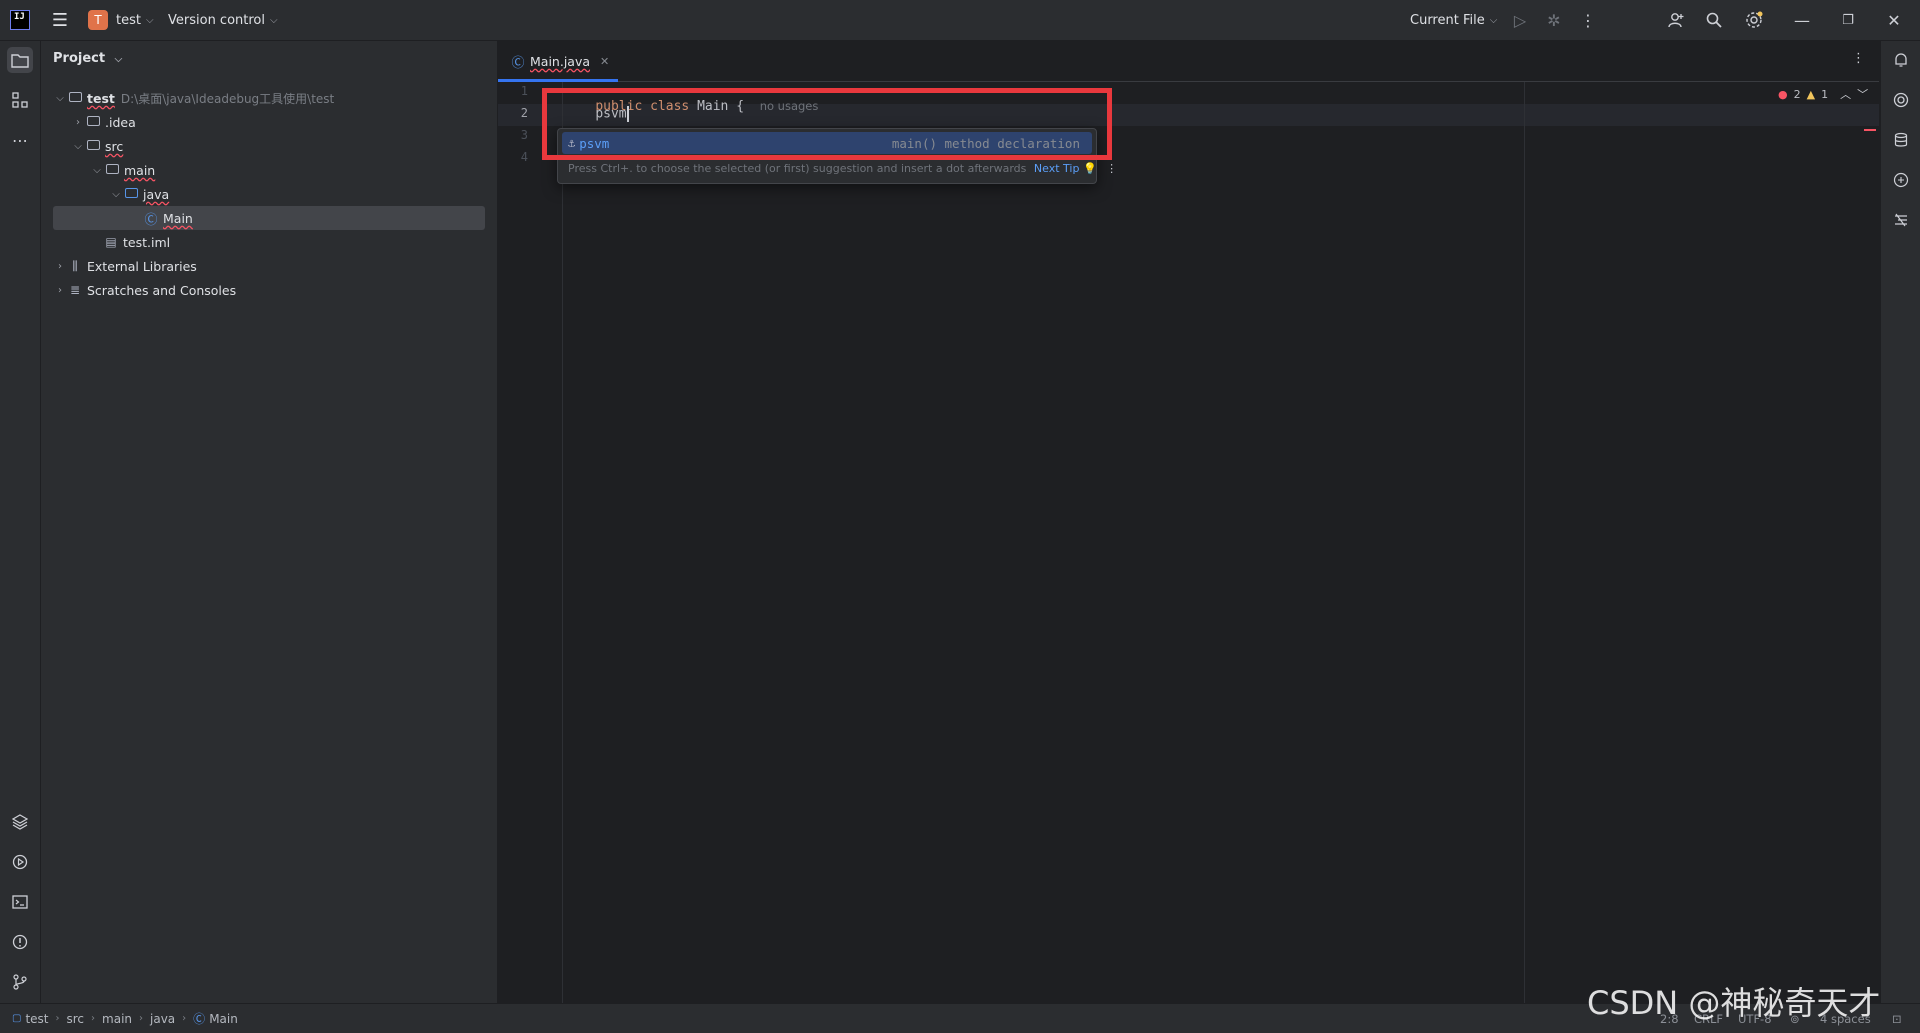 This screenshot has height=1033, width=1920. Describe the element at coordinates (524, 113) in the screenshot. I see `line-number: 2` at that location.